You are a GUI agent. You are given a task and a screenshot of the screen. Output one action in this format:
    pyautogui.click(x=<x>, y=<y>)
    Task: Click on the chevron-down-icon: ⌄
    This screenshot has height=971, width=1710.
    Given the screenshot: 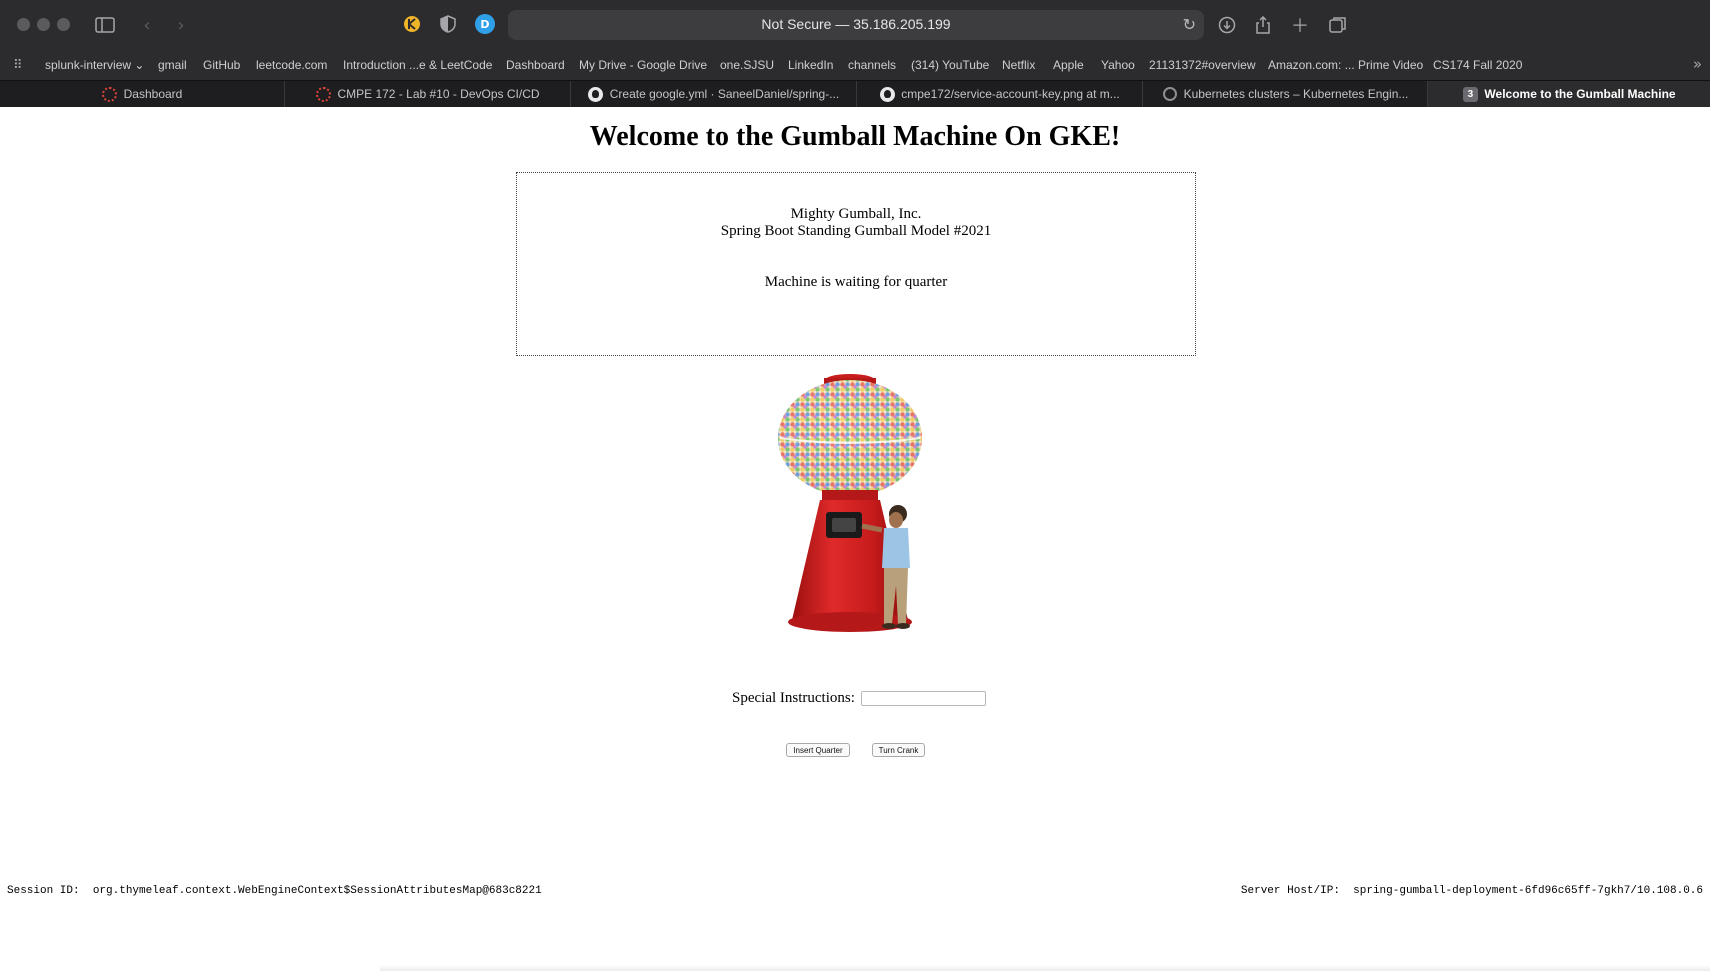 What is the action you would take?
    pyautogui.click(x=139, y=65)
    